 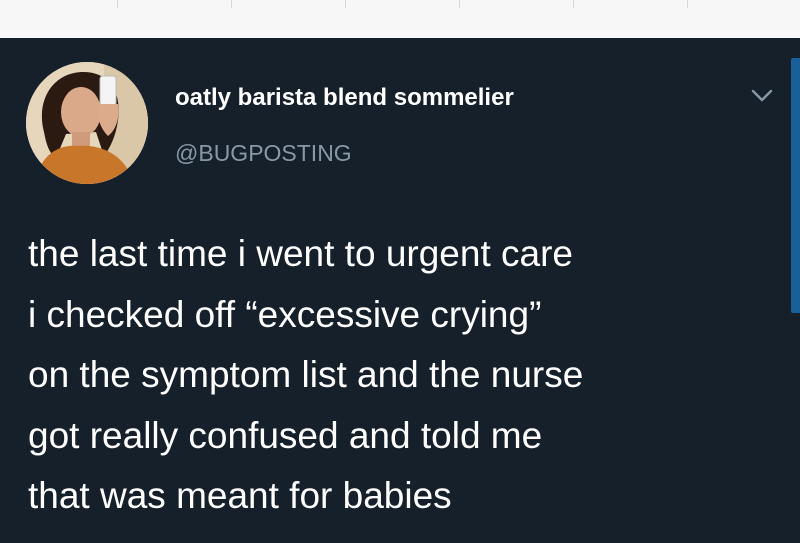 What do you see at coordinates (344, 98) in the screenshot?
I see `author-display-name: oatly barista blend sommelier` at bounding box center [344, 98].